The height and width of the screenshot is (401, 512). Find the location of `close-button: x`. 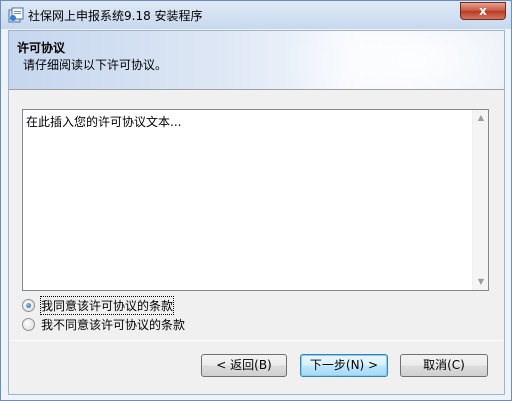

close-button: x is located at coordinates (483, 11).